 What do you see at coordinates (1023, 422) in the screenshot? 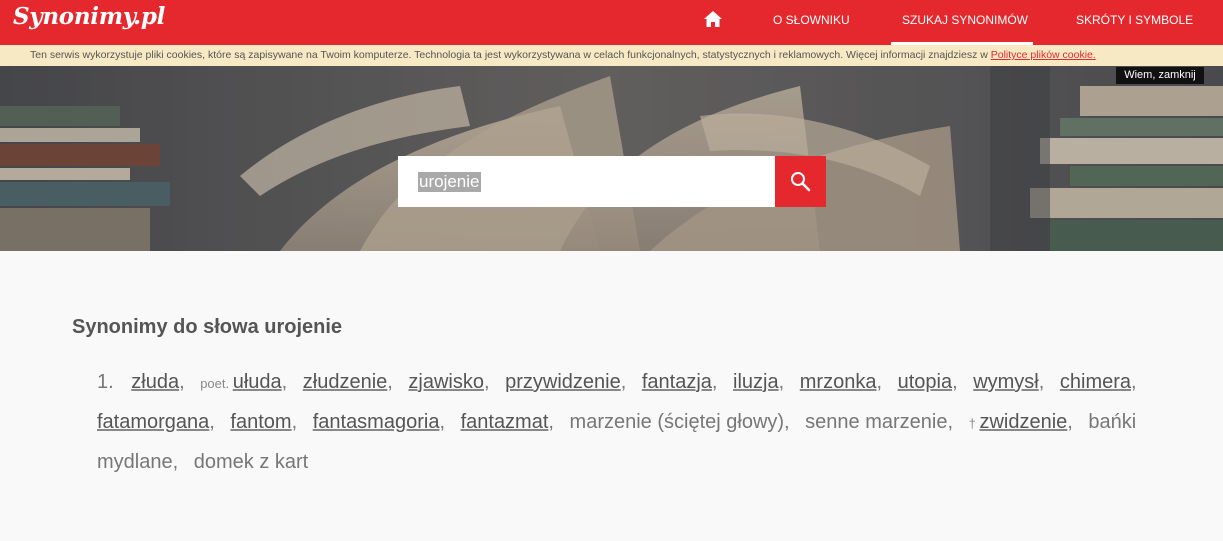
I see `synonym-link: zwidzenie` at bounding box center [1023, 422].